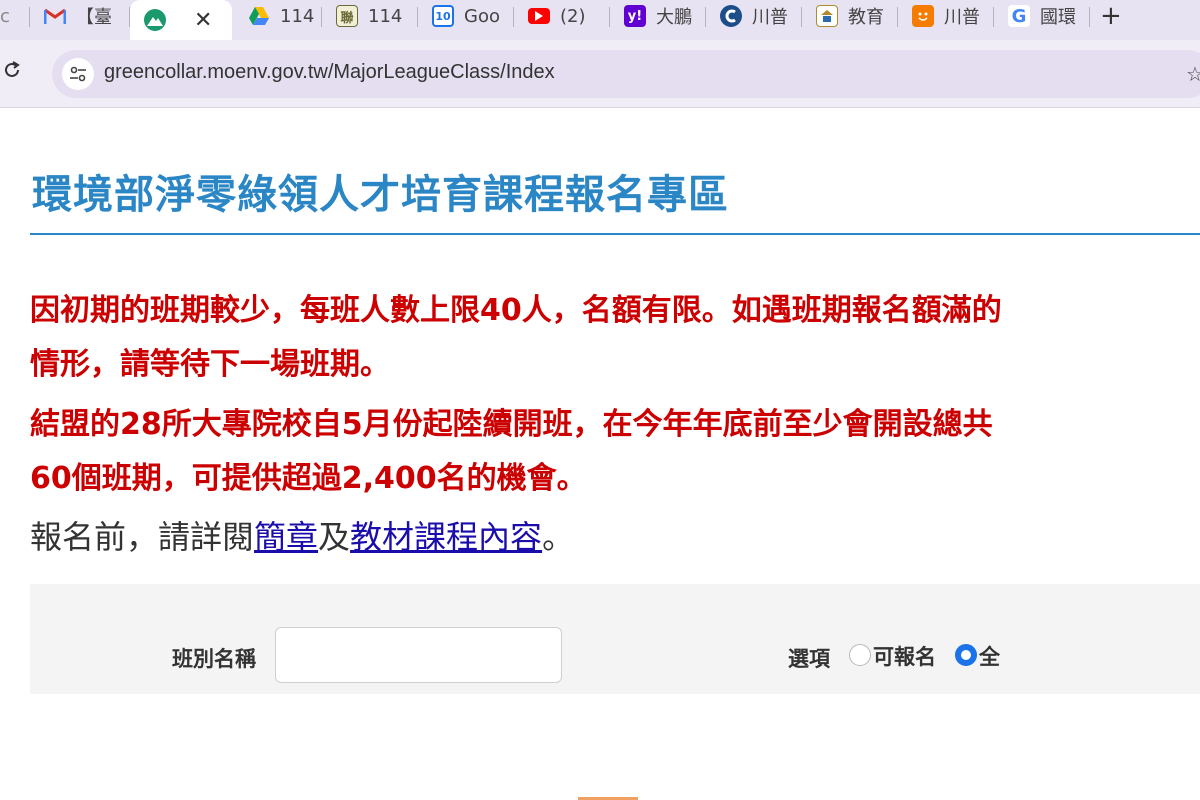 Image resolution: width=1200 pixels, height=800 pixels. What do you see at coordinates (674, 17) in the screenshot?
I see `tab-label: 大鵬` at bounding box center [674, 17].